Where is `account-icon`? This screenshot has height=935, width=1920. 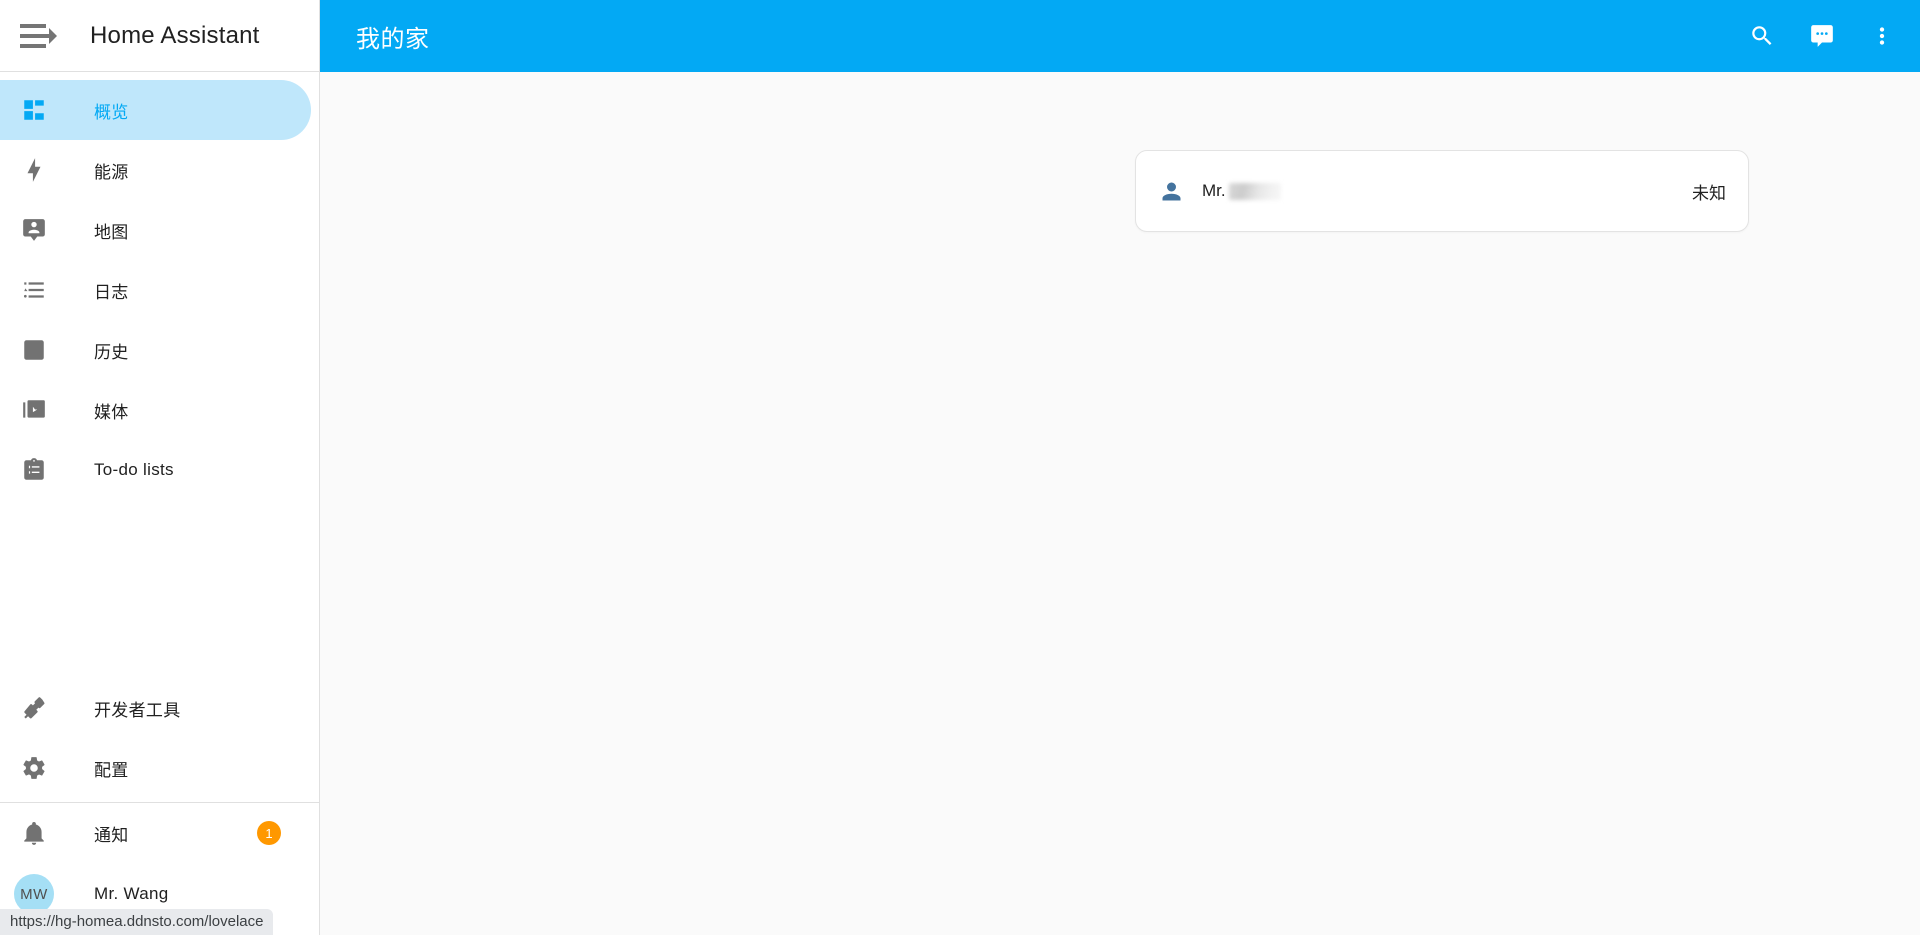
account-icon is located at coordinates (1178, 191).